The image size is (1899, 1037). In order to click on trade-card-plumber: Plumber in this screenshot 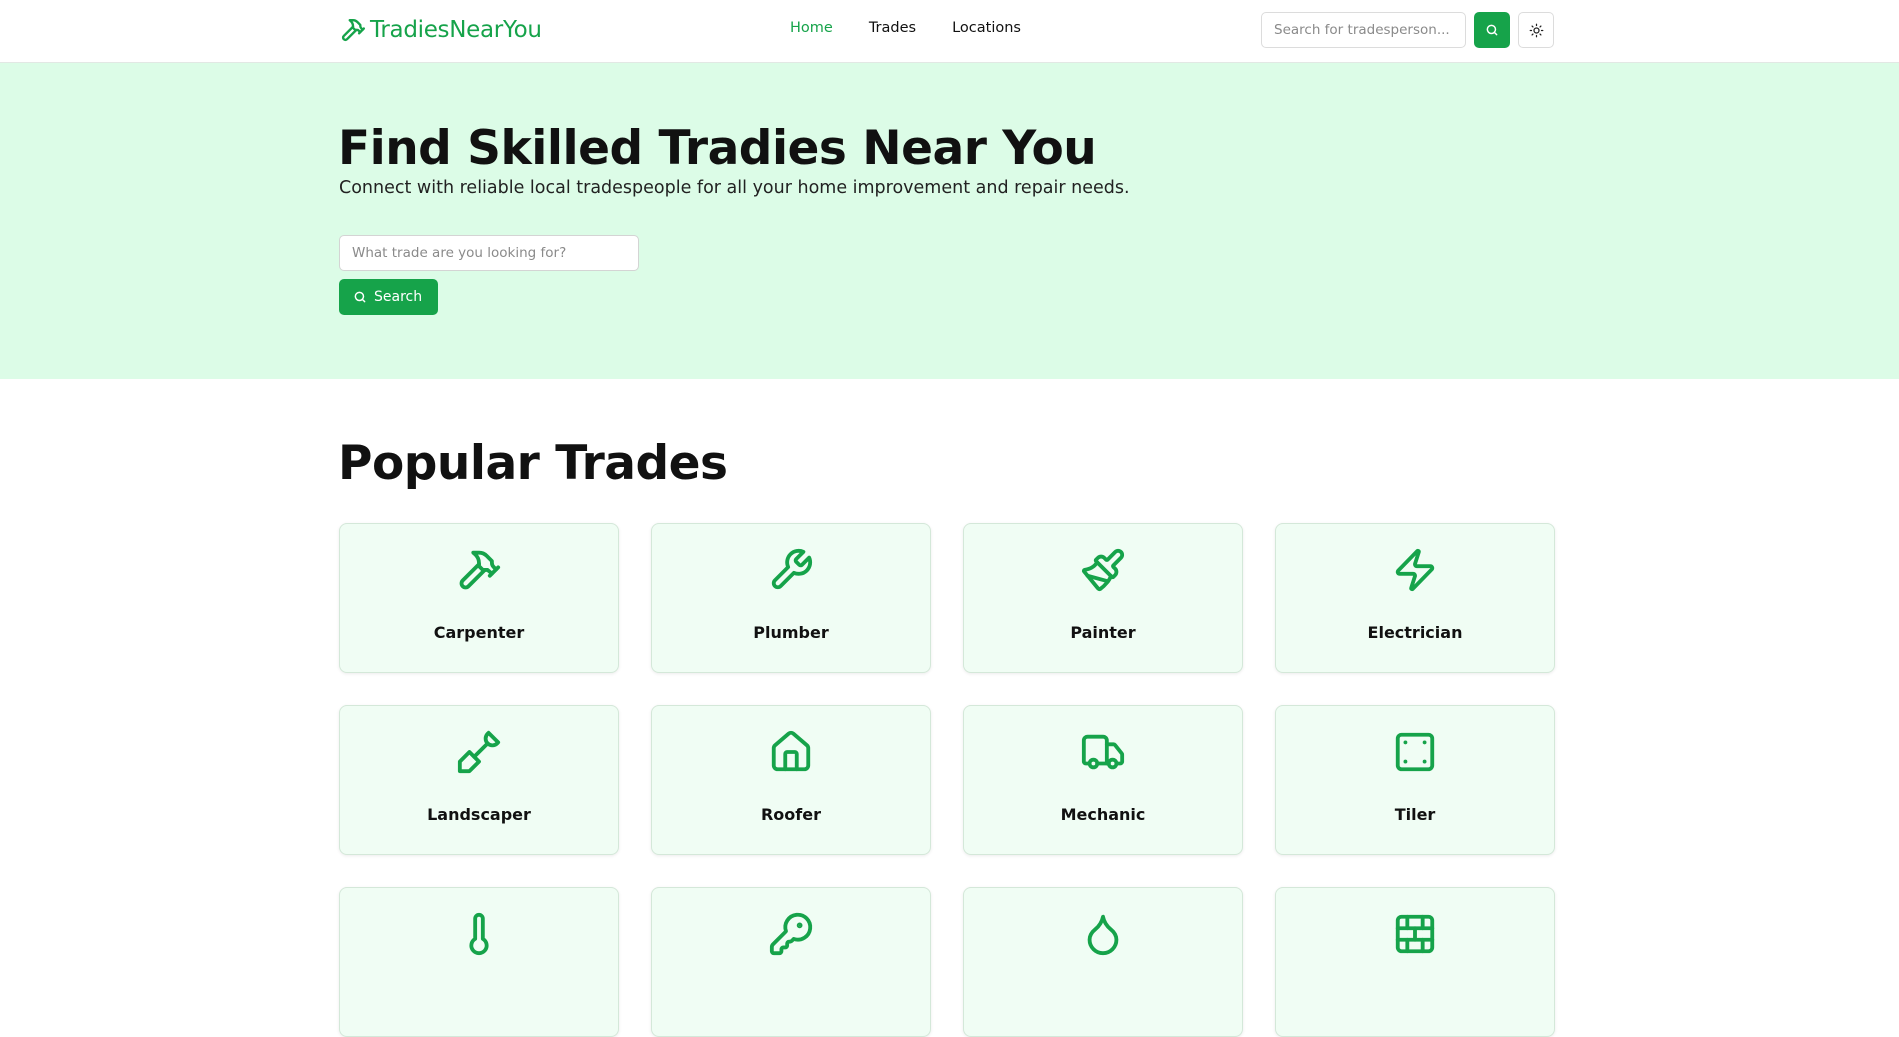, I will do `click(791, 598)`.